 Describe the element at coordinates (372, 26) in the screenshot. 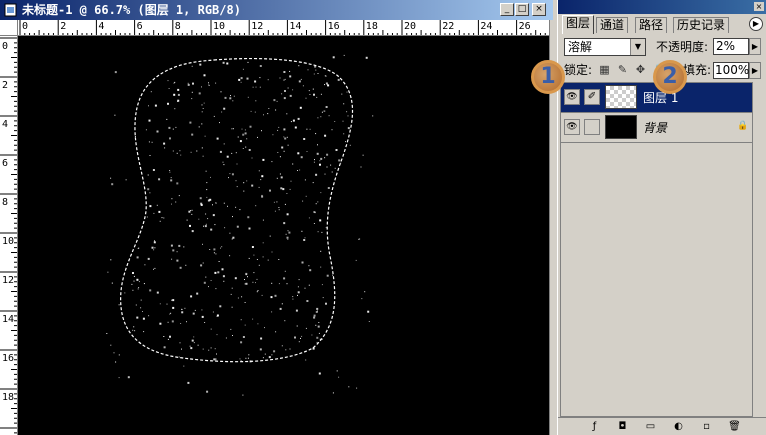

I see `ruler-label: 18` at that location.